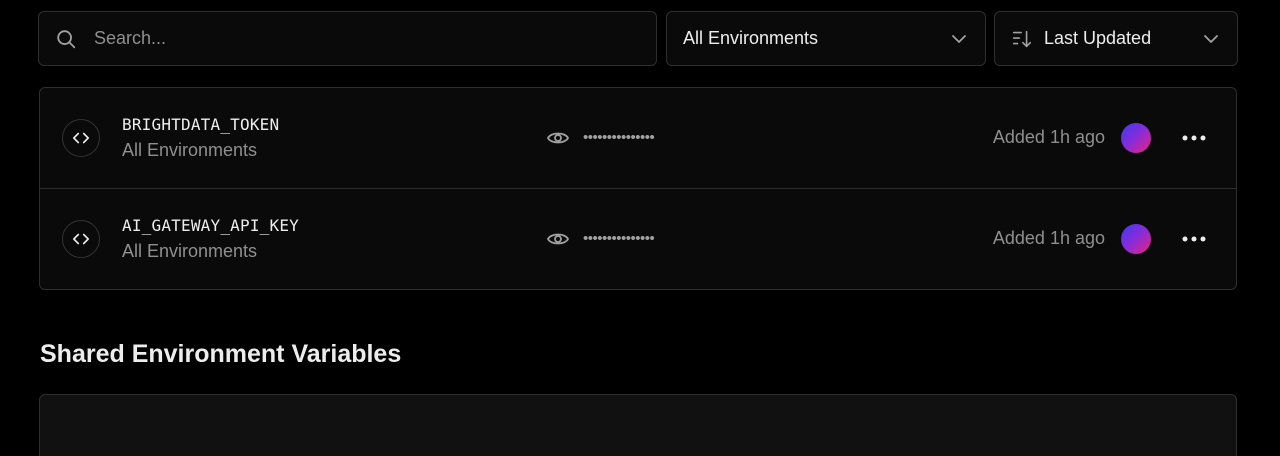 The height and width of the screenshot is (456, 1280). I want to click on environment-filter-select: All Environments, so click(826, 38).